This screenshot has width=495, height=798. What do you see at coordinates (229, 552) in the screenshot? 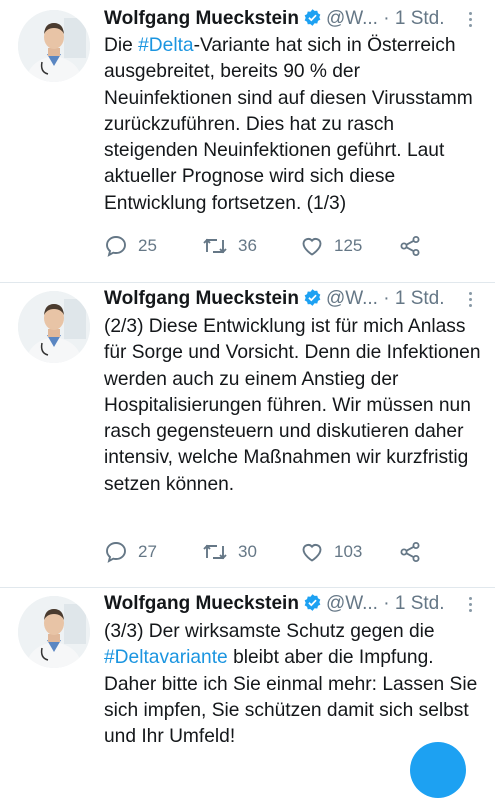
I see `retweet-button: 30` at bounding box center [229, 552].